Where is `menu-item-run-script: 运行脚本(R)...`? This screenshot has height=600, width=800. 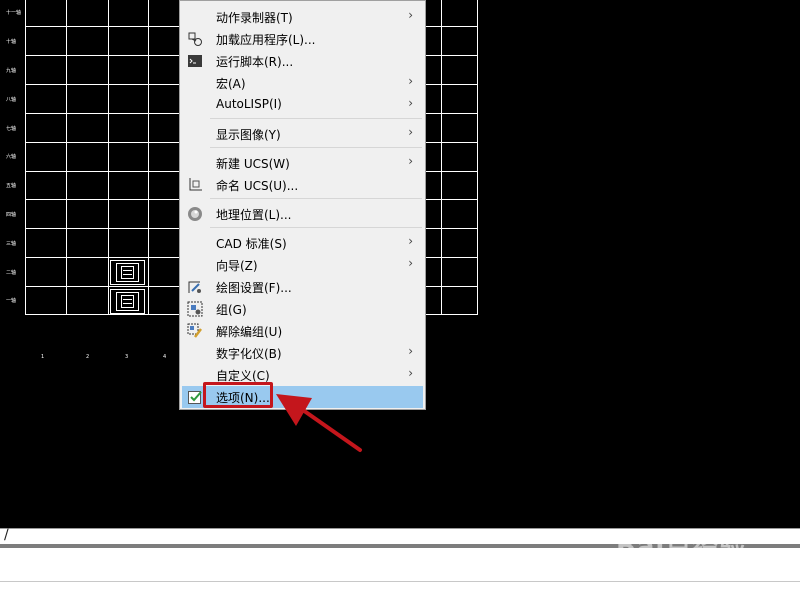 menu-item-run-script: 运行脚本(R)... is located at coordinates (302, 61).